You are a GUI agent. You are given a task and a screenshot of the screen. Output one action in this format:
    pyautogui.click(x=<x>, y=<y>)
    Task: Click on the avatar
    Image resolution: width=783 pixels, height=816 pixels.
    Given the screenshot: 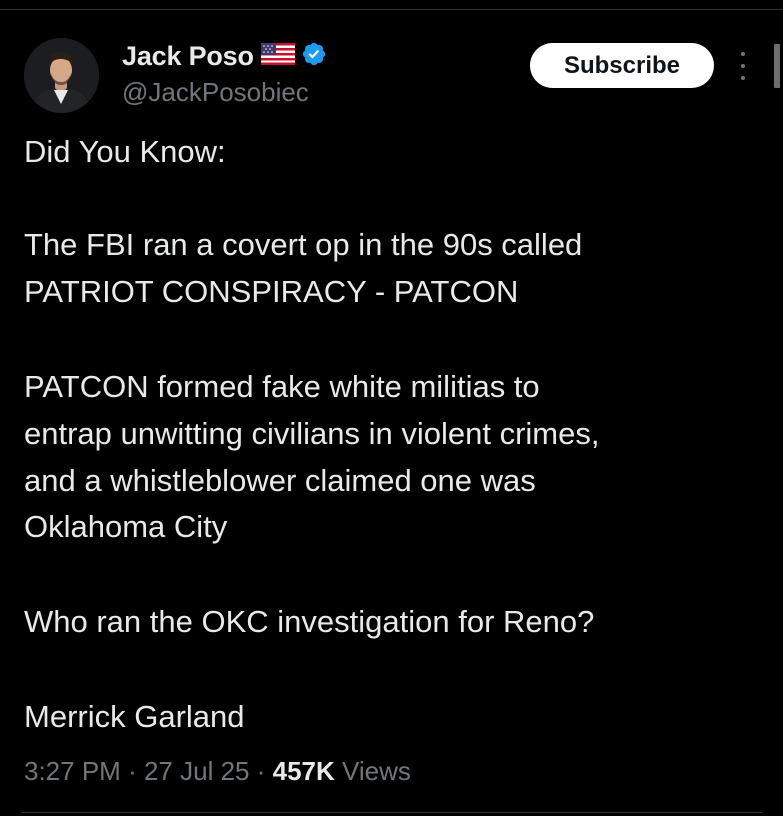 What is the action you would take?
    pyautogui.click(x=61, y=75)
    